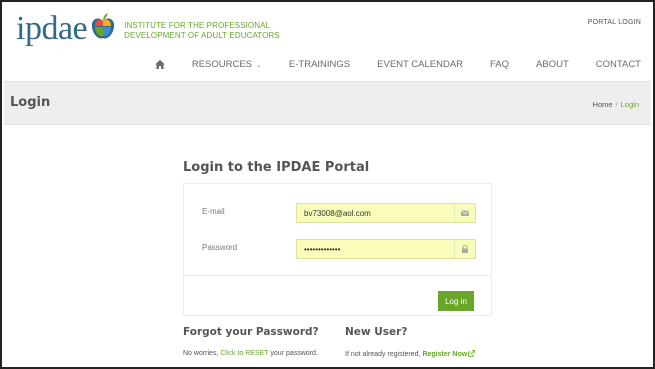  Describe the element at coordinates (629, 104) in the screenshot. I see `breadcrumb-current: Login` at that location.